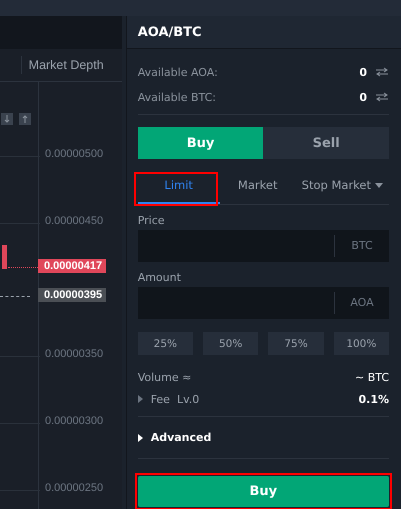 The height and width of the screenshot is (509, 401). Describe the element at coordinates (258, 186) in the screenshot. I see `order-type-tab: Market` at that location.